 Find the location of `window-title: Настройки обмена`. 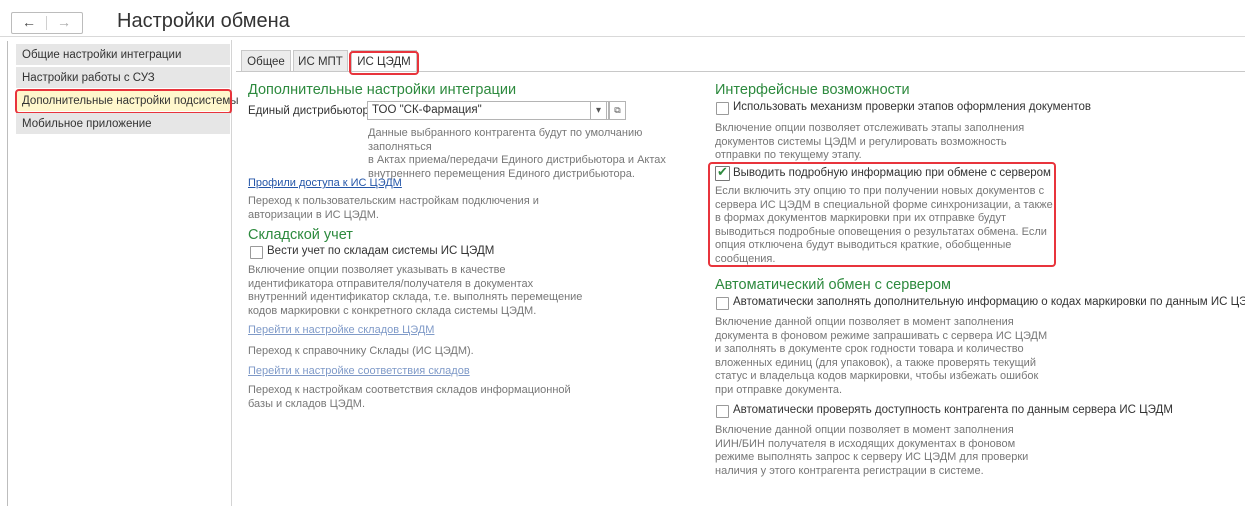

window-title: Настройки обмена is located at coordinates (203, 21).